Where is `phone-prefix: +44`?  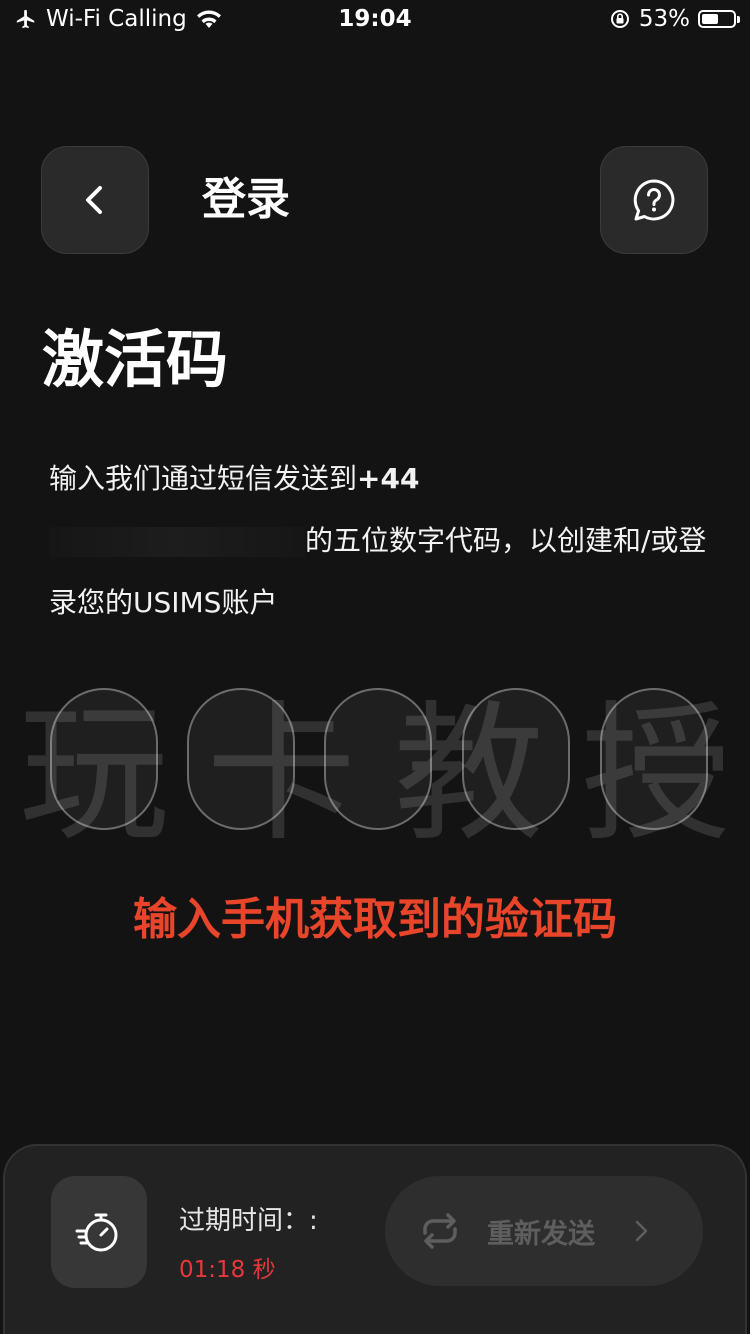 phone-prefix: +44 is located at coordinates (388, 478).